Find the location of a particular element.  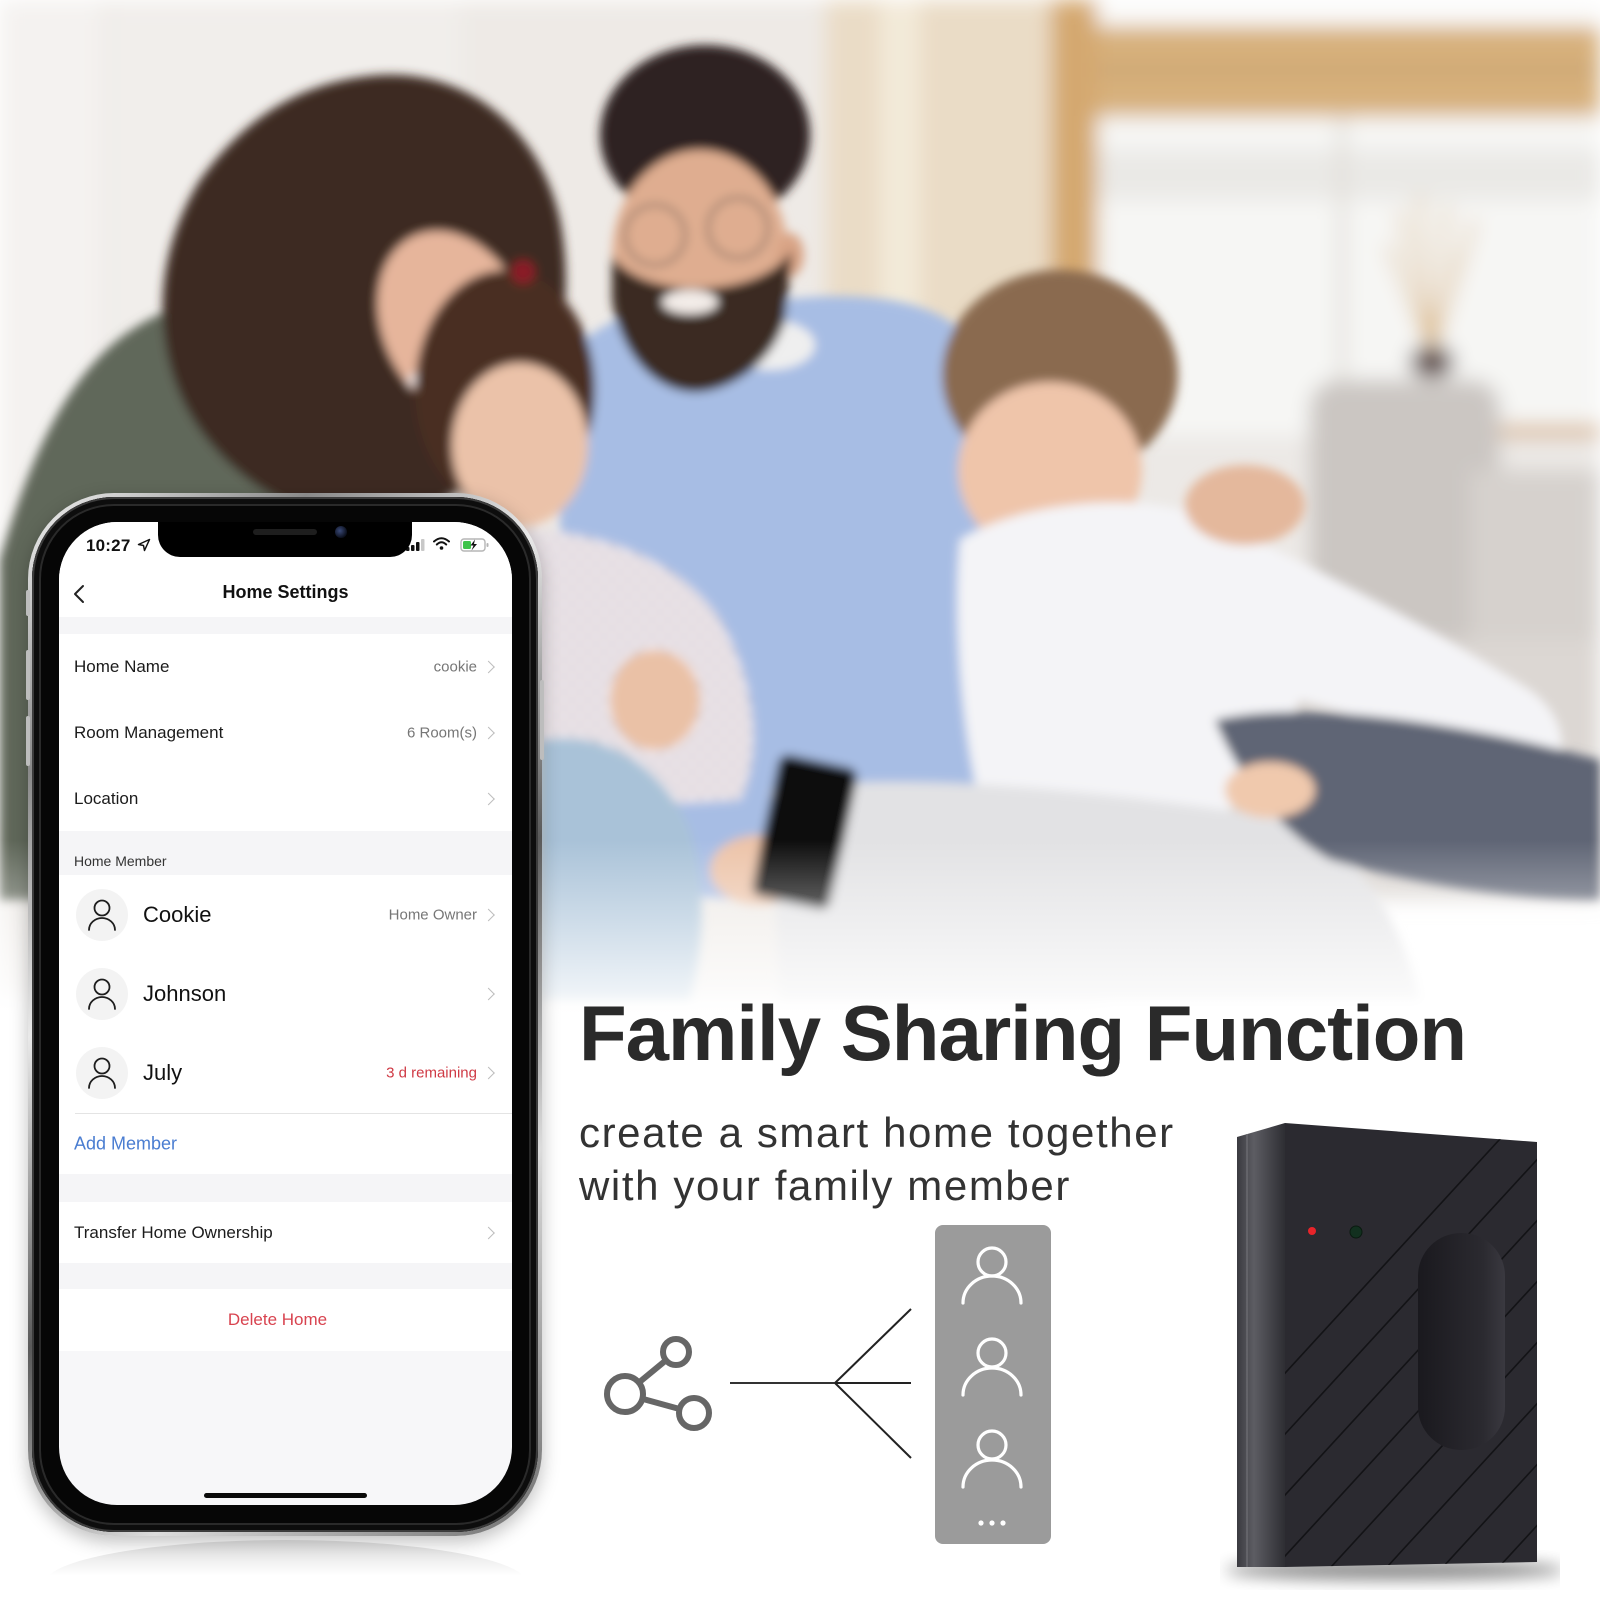

page-title: Home Settings is located at coordinates (285, 592).